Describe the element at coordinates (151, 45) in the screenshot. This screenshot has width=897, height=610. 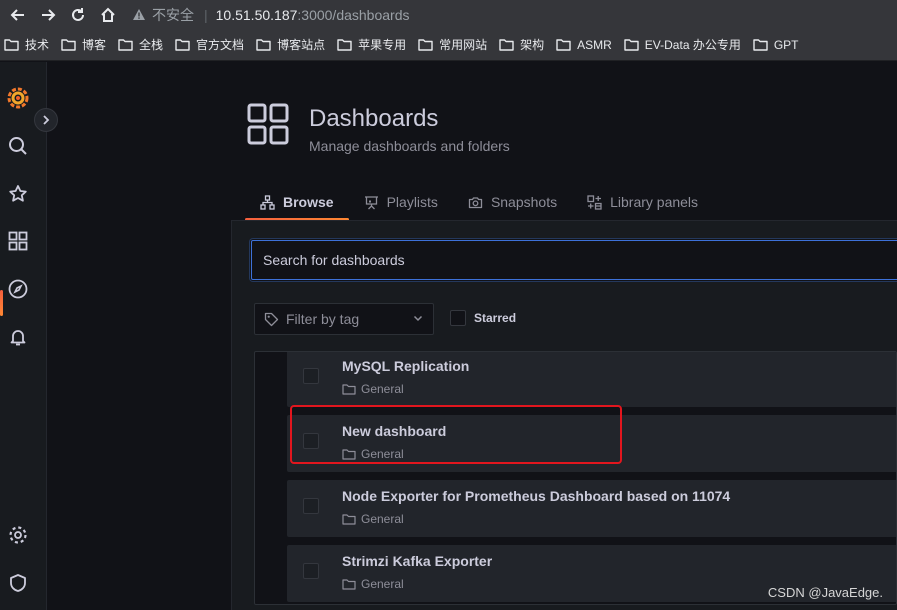
I see `bookmark-label: 全栈` at that location.